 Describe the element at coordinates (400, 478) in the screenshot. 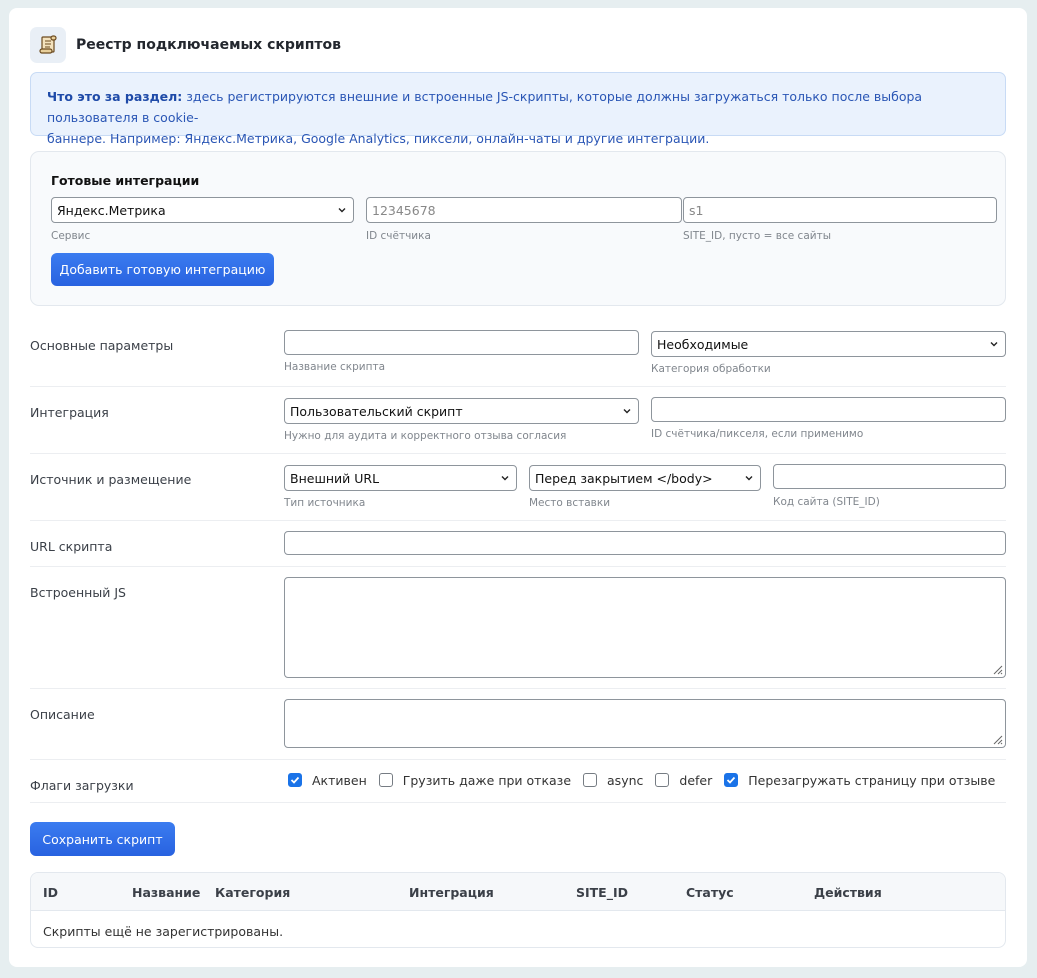

I see `source-type-select: Внешний URL` at that location.